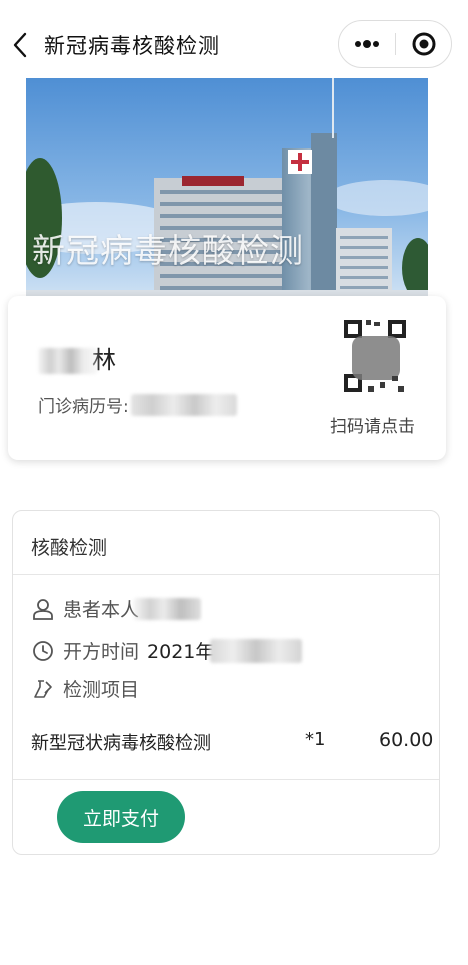  I want to click on close-mini-program-button, so click(424, 44).